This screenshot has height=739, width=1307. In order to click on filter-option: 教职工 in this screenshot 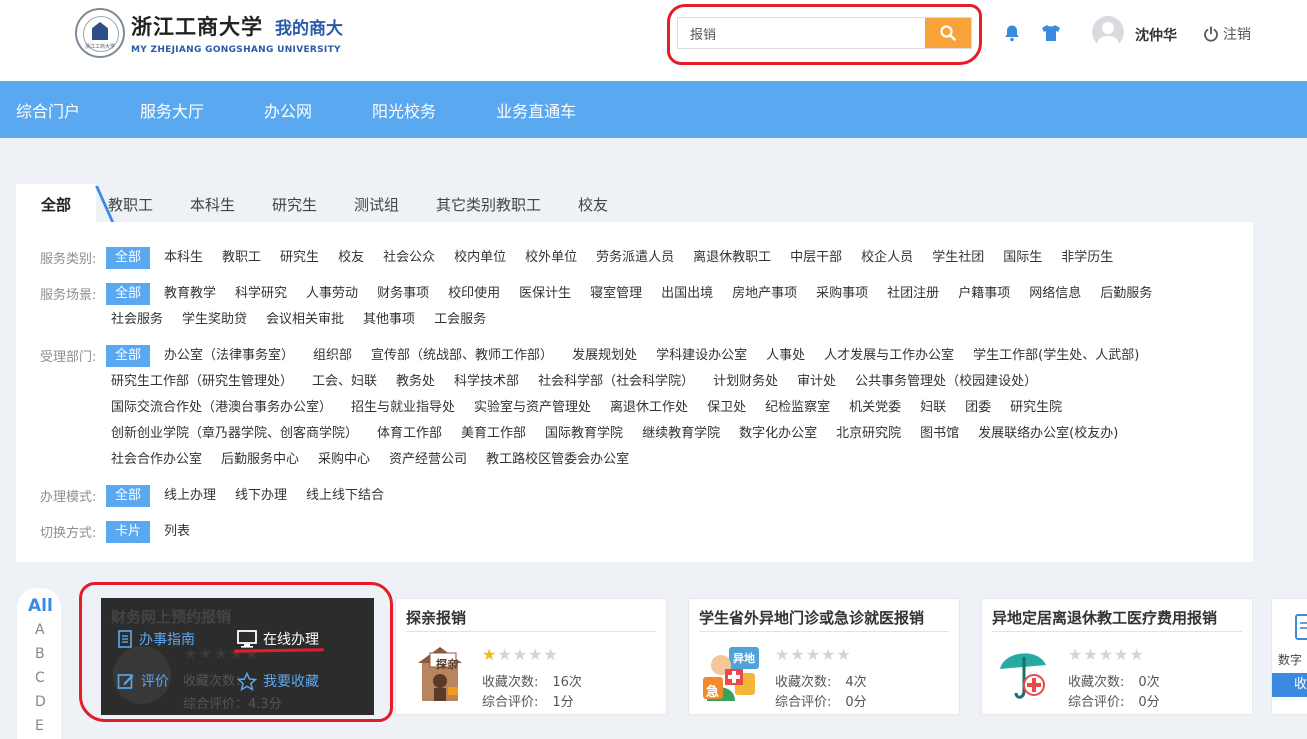, I will do `click(241, 258)`.